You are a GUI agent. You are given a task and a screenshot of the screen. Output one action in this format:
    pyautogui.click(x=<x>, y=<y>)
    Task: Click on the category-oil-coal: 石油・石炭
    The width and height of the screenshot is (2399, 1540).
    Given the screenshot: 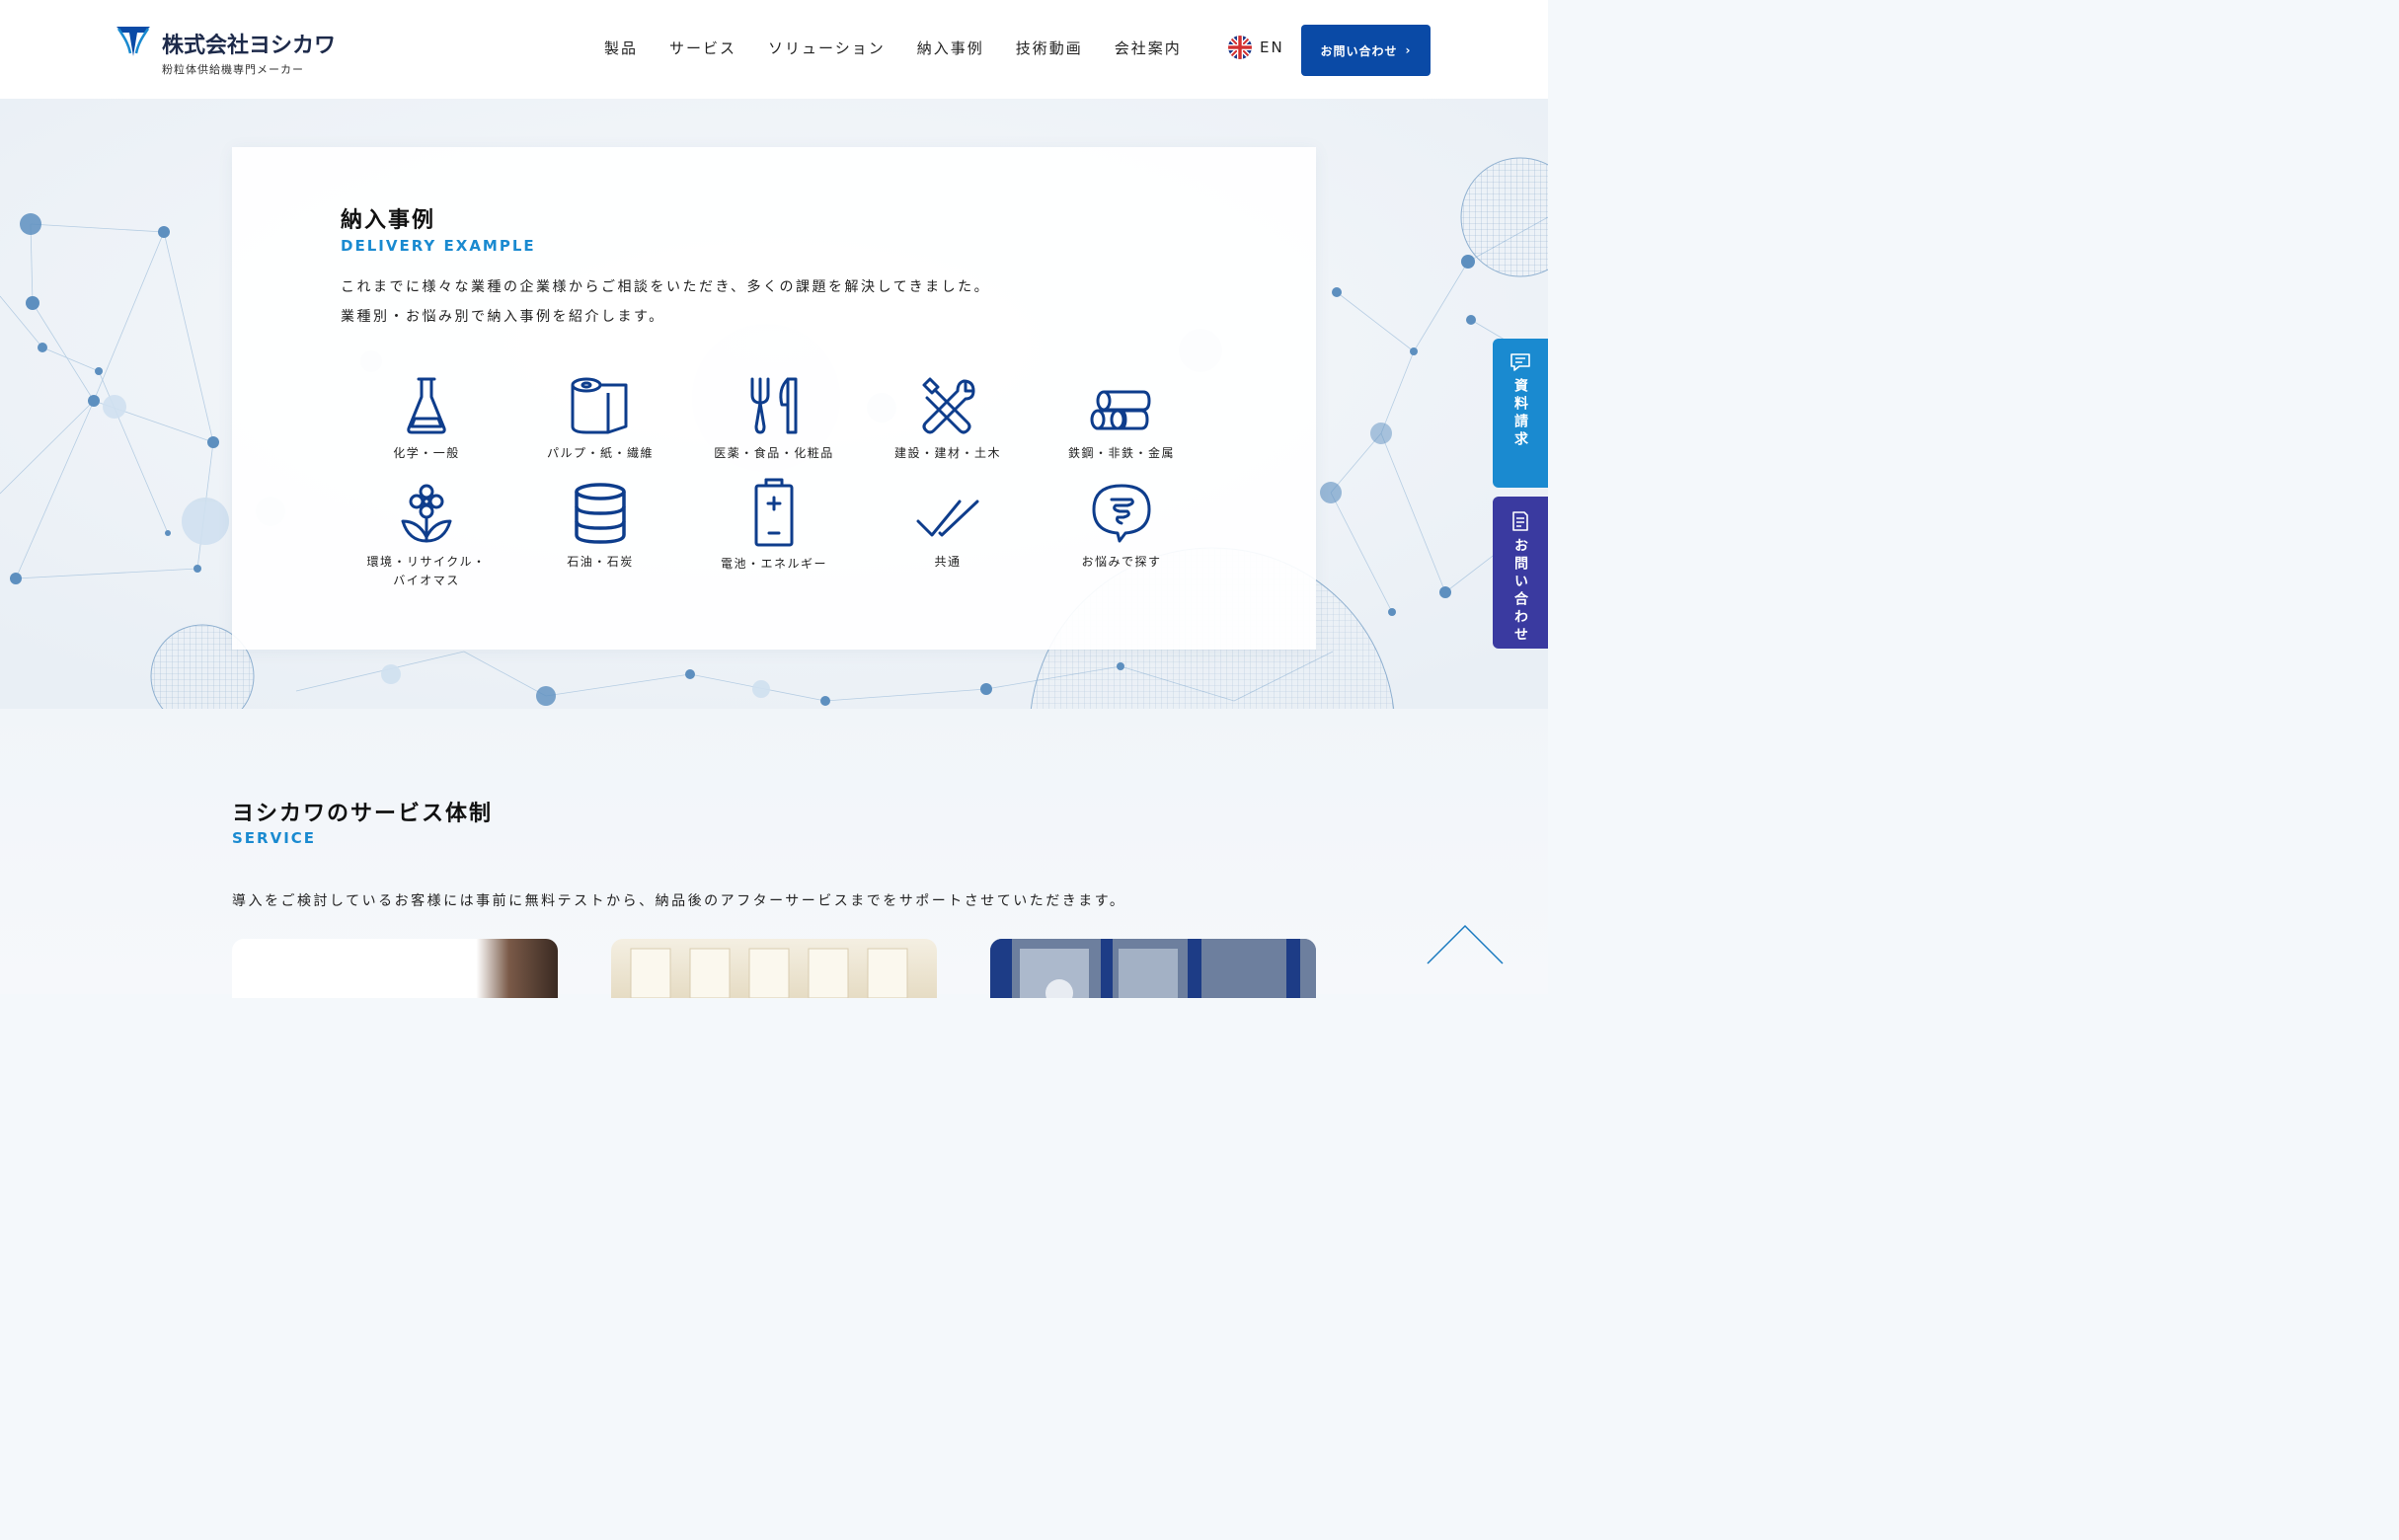 What is the action you would take?
    pyautogui.click(x=600, y=527)
    